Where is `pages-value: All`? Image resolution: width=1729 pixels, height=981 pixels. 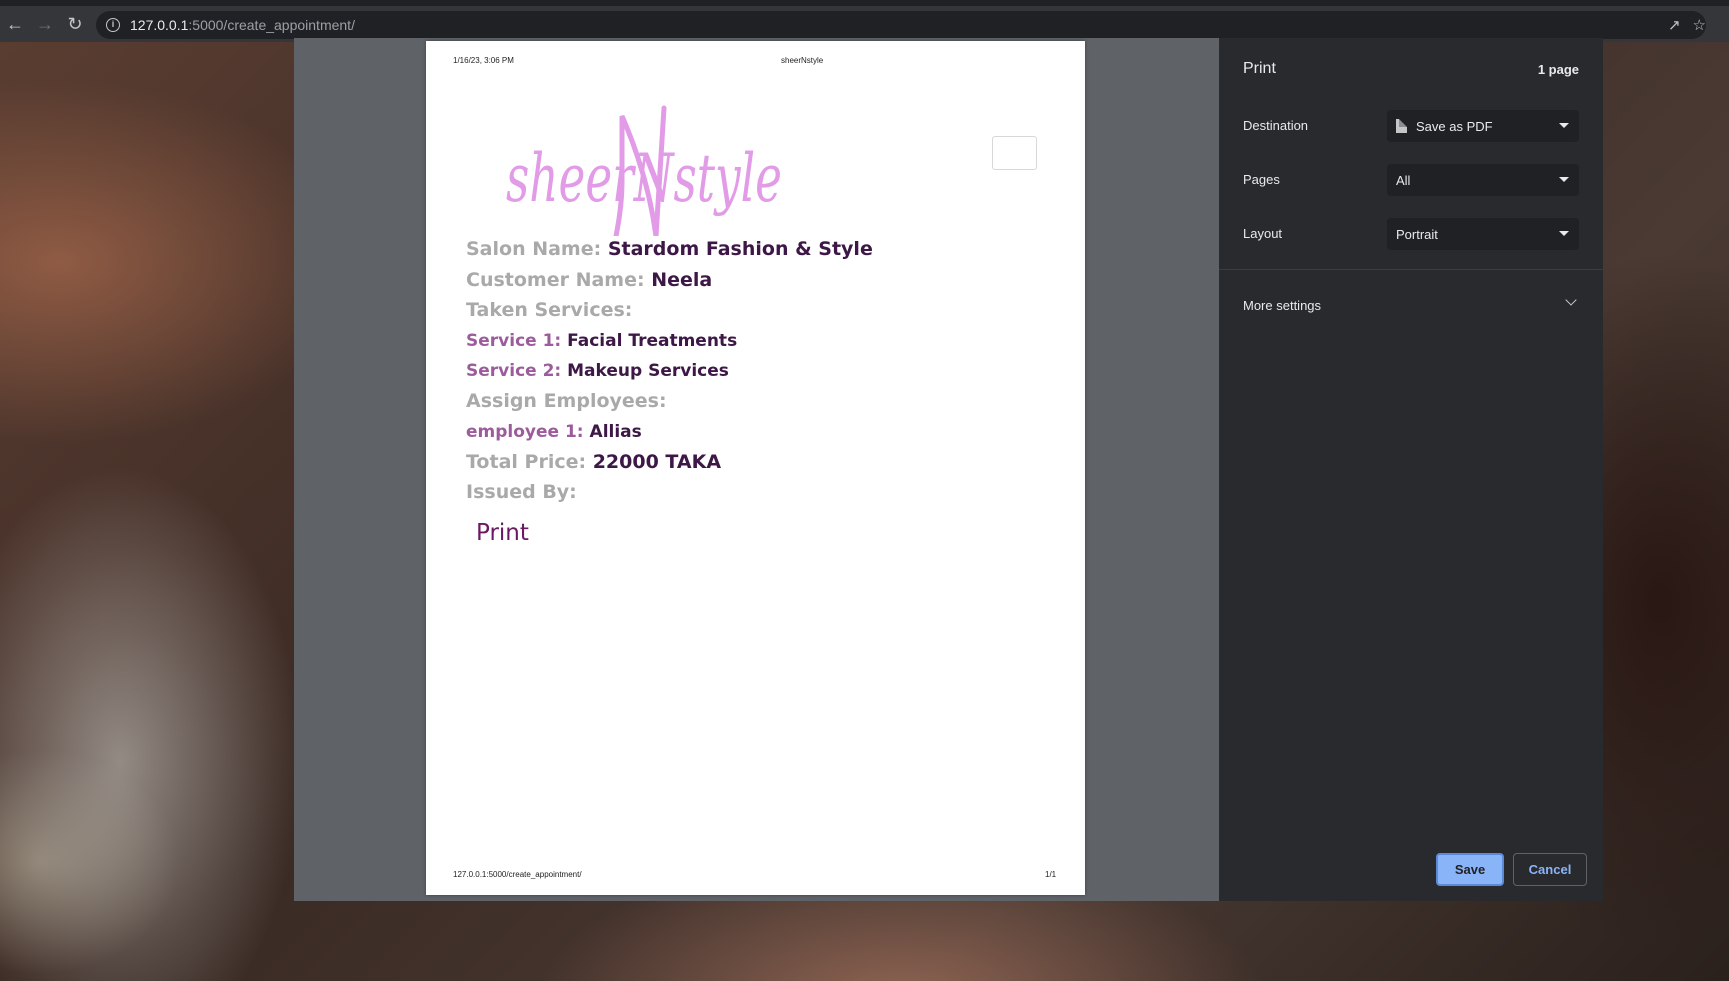
pages-value: All is located at coordinates (1403, 180).